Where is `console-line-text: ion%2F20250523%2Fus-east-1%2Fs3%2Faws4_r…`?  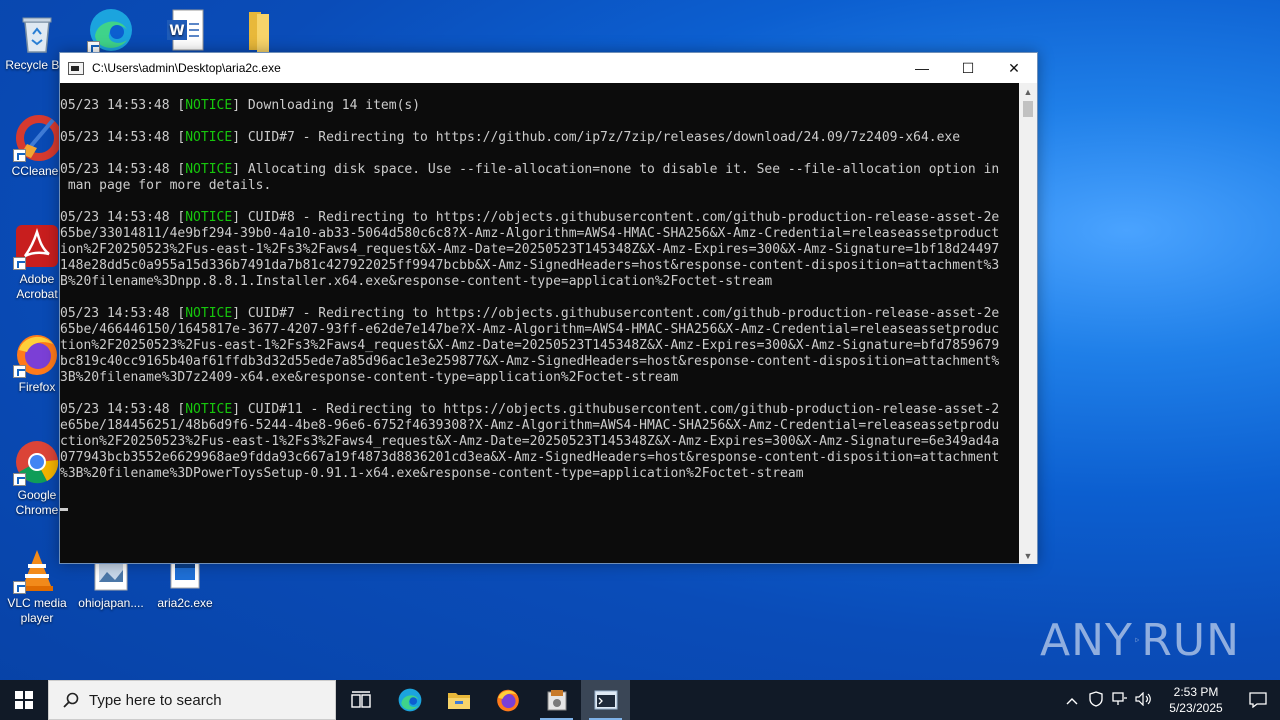 console-line-text: ion%2F20250523%2Fus-east-1%2Fs3%2Faws4_r… is located at coordinates (530, 249).